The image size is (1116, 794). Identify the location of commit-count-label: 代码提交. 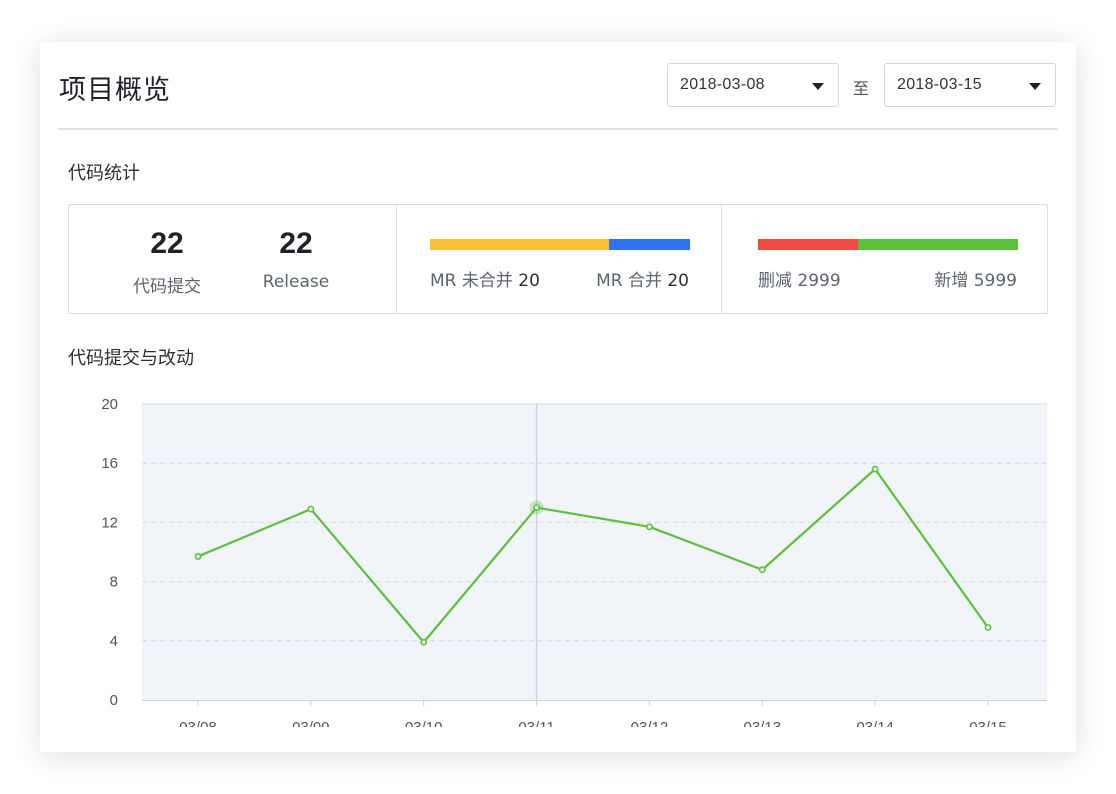
(167, 287).